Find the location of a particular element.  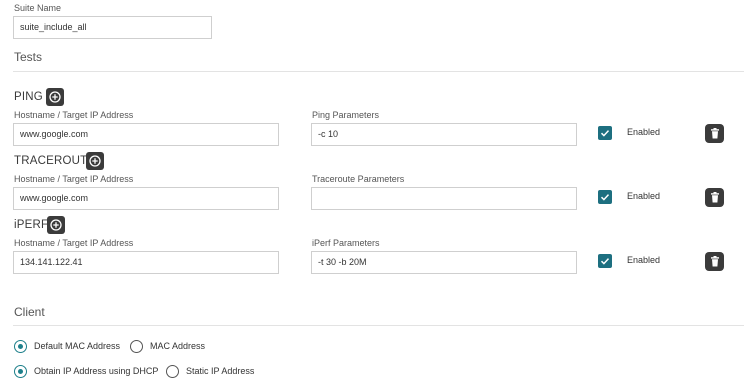

tests-section-title: Tests is located at coordinates (28, 57).